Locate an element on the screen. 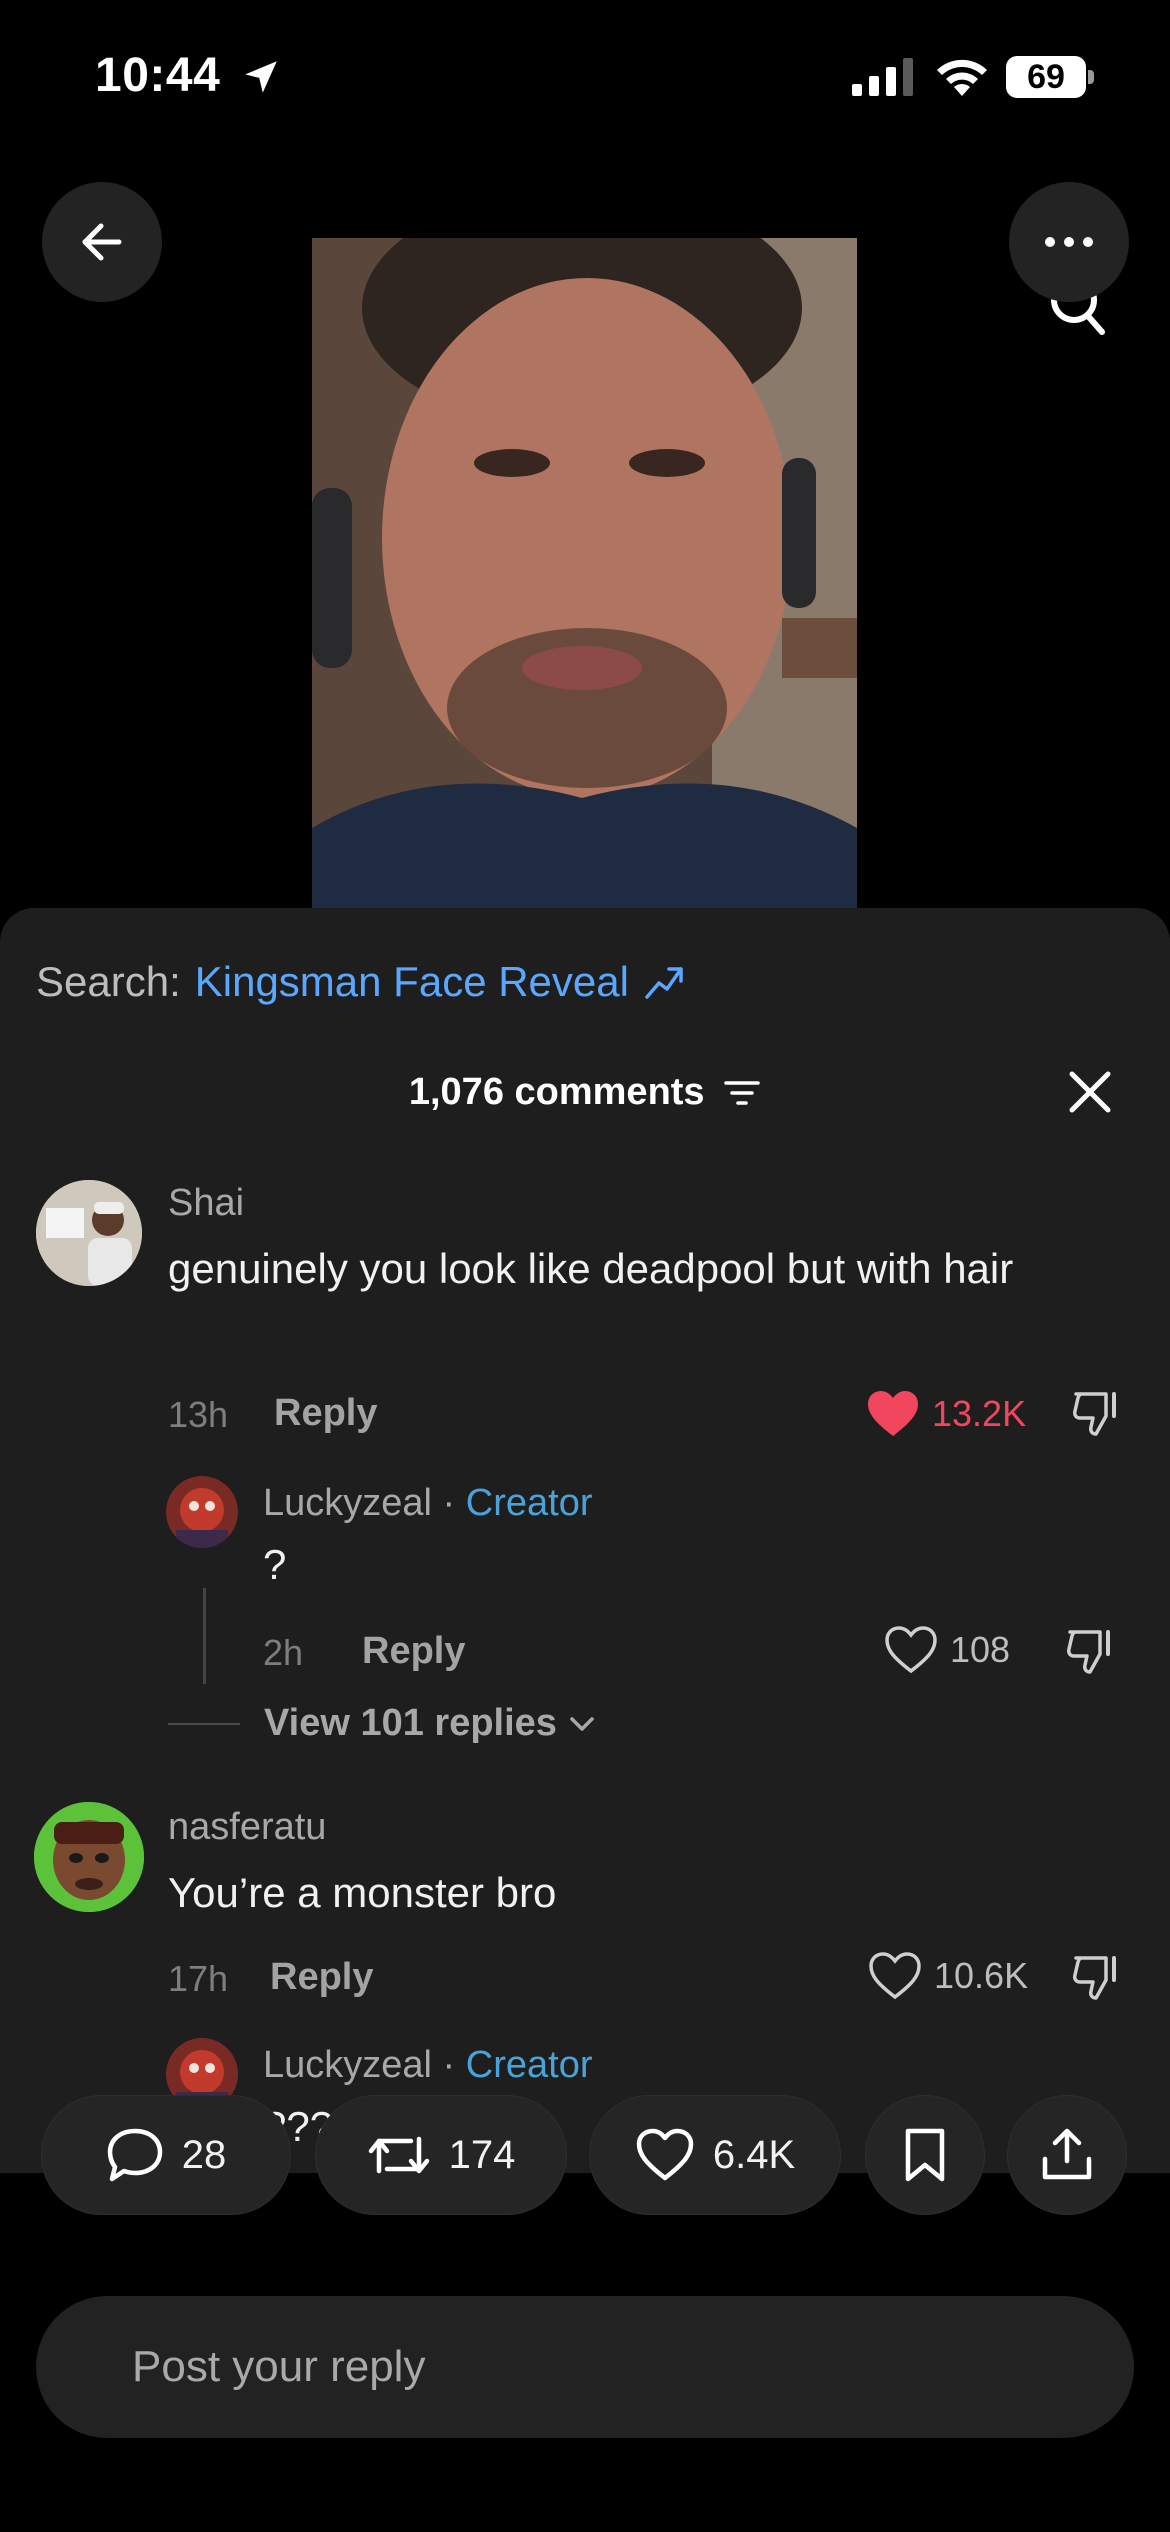 The width and height of the screenshot is (1170, 2532). back-button is located at coordinates (102, 242).